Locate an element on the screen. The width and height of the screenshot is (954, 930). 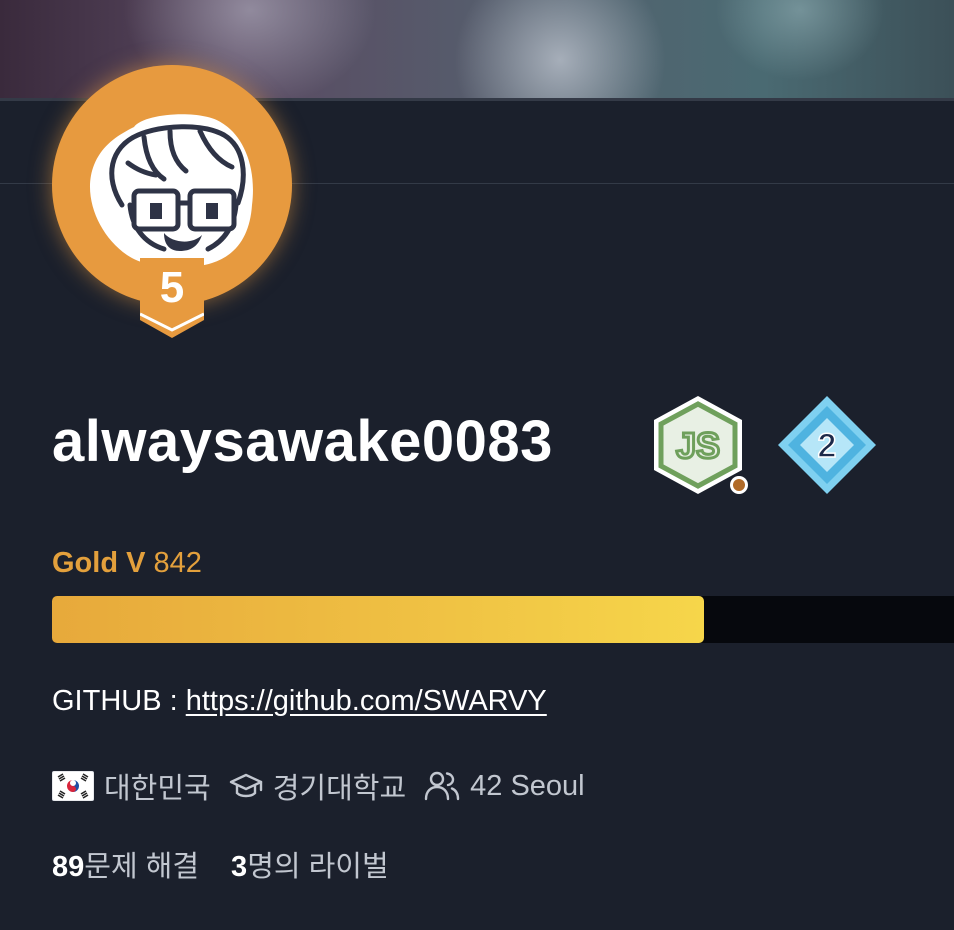
country-item: 대한민국 is located at coordinates (131, 786).